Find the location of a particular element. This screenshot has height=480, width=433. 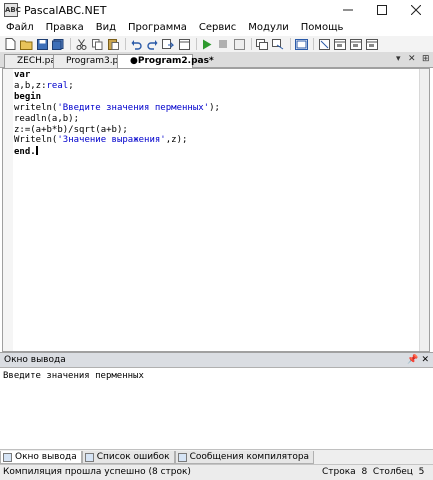

text-caret is located at coordinates (36, 151).